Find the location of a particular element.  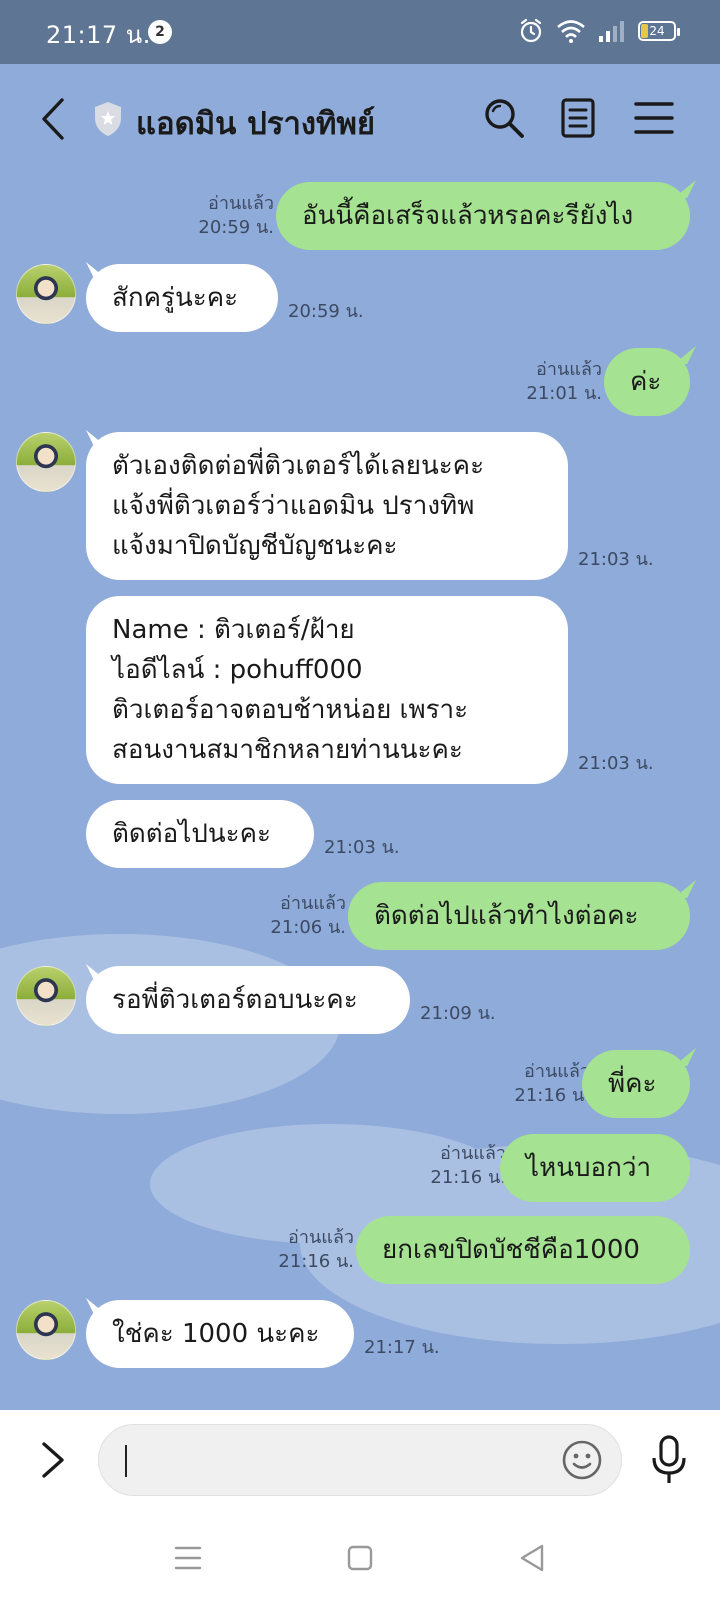

battery-level: 24 is located at coordinates (657, 31).